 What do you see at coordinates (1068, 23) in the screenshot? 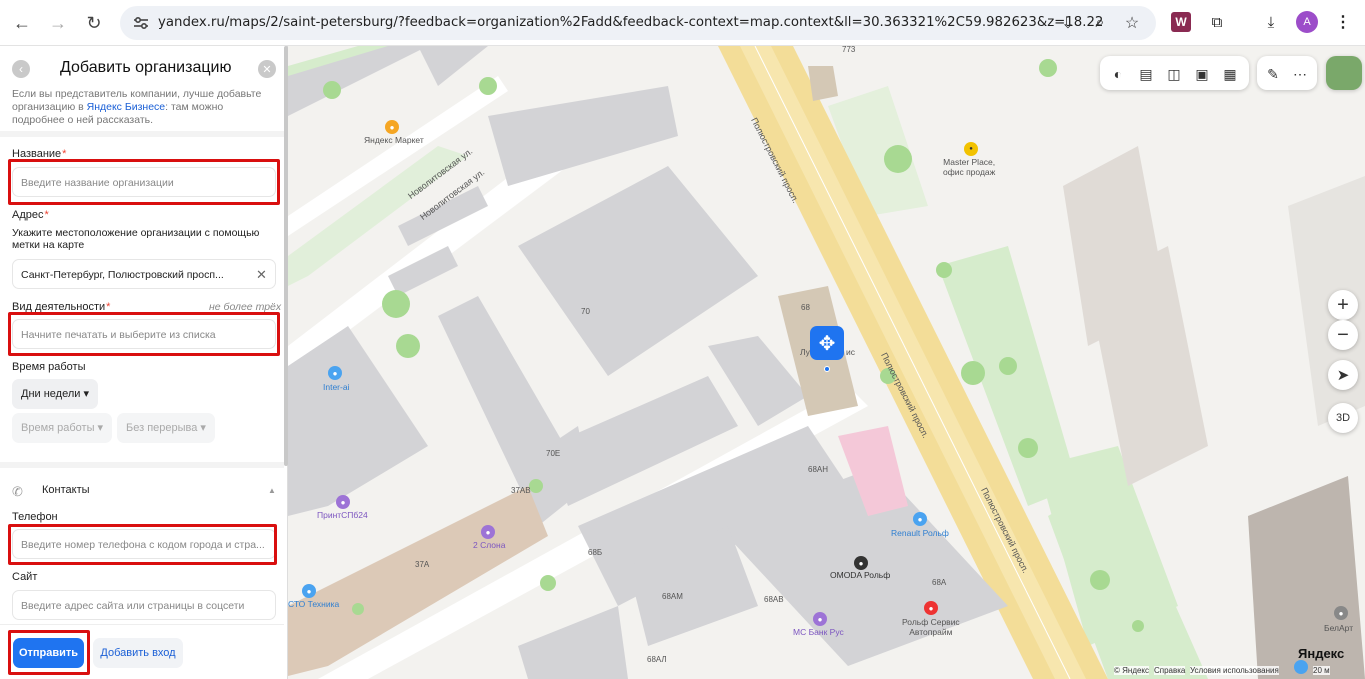
I see `install-icon: ⇩` at bounding box center [1068, 23].